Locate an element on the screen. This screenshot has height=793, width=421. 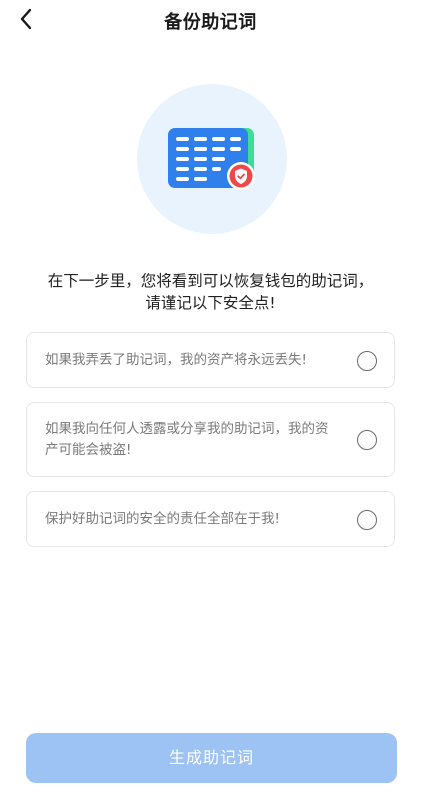
checklist-item-responsibility: 保护好助记词的安全的责任全部在于我! is located at coordinates (210, 519).